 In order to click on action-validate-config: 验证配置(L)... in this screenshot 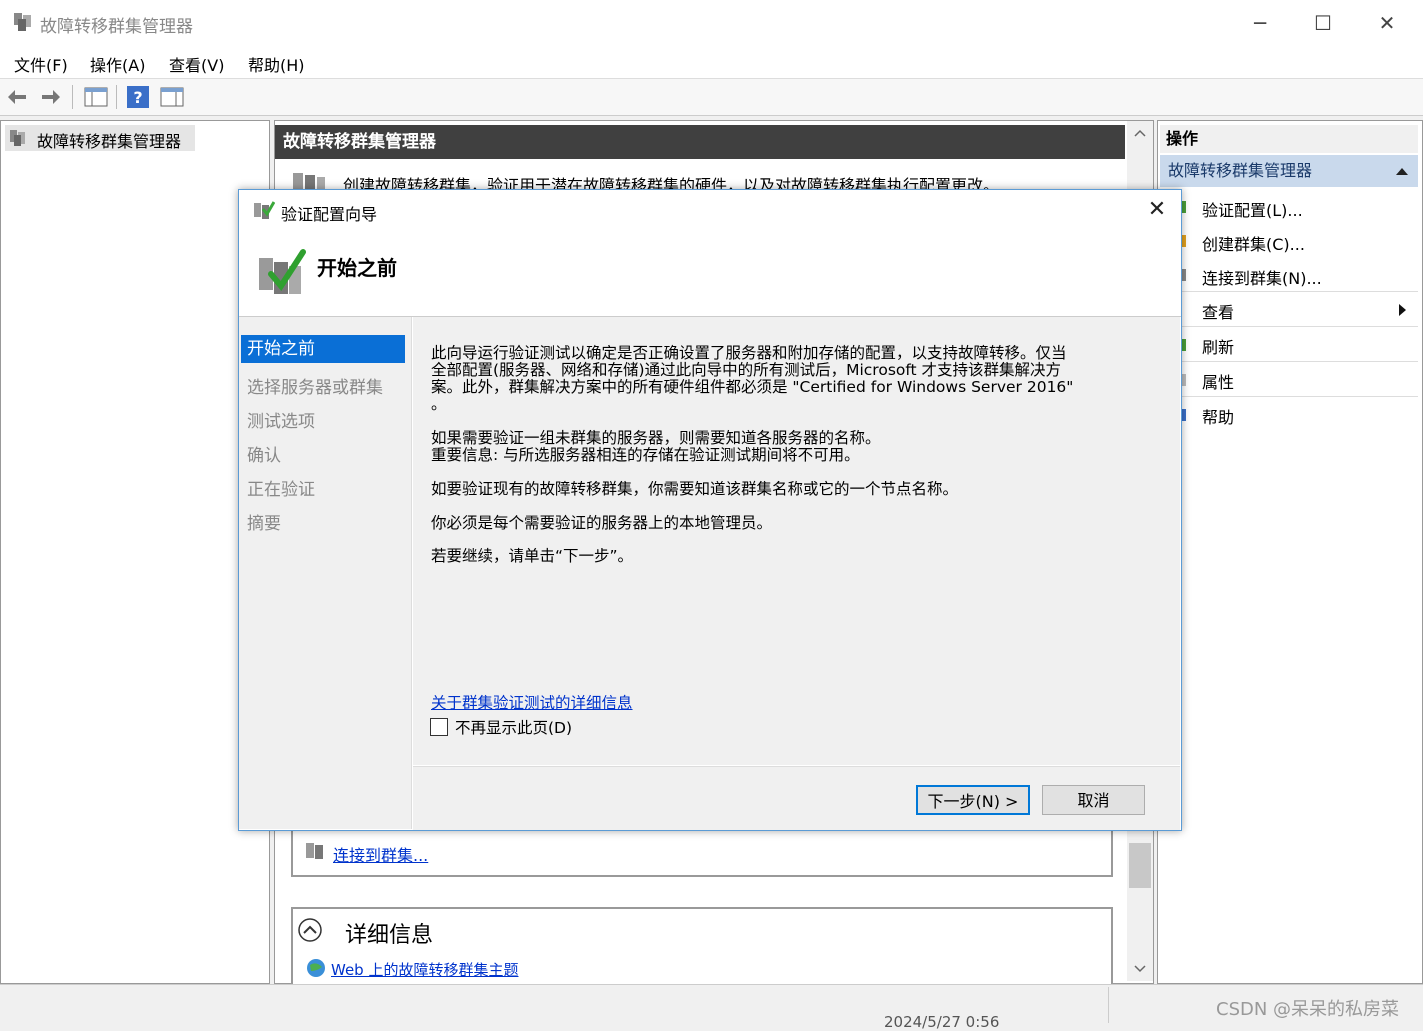, I will do `click(1252, 209)`.